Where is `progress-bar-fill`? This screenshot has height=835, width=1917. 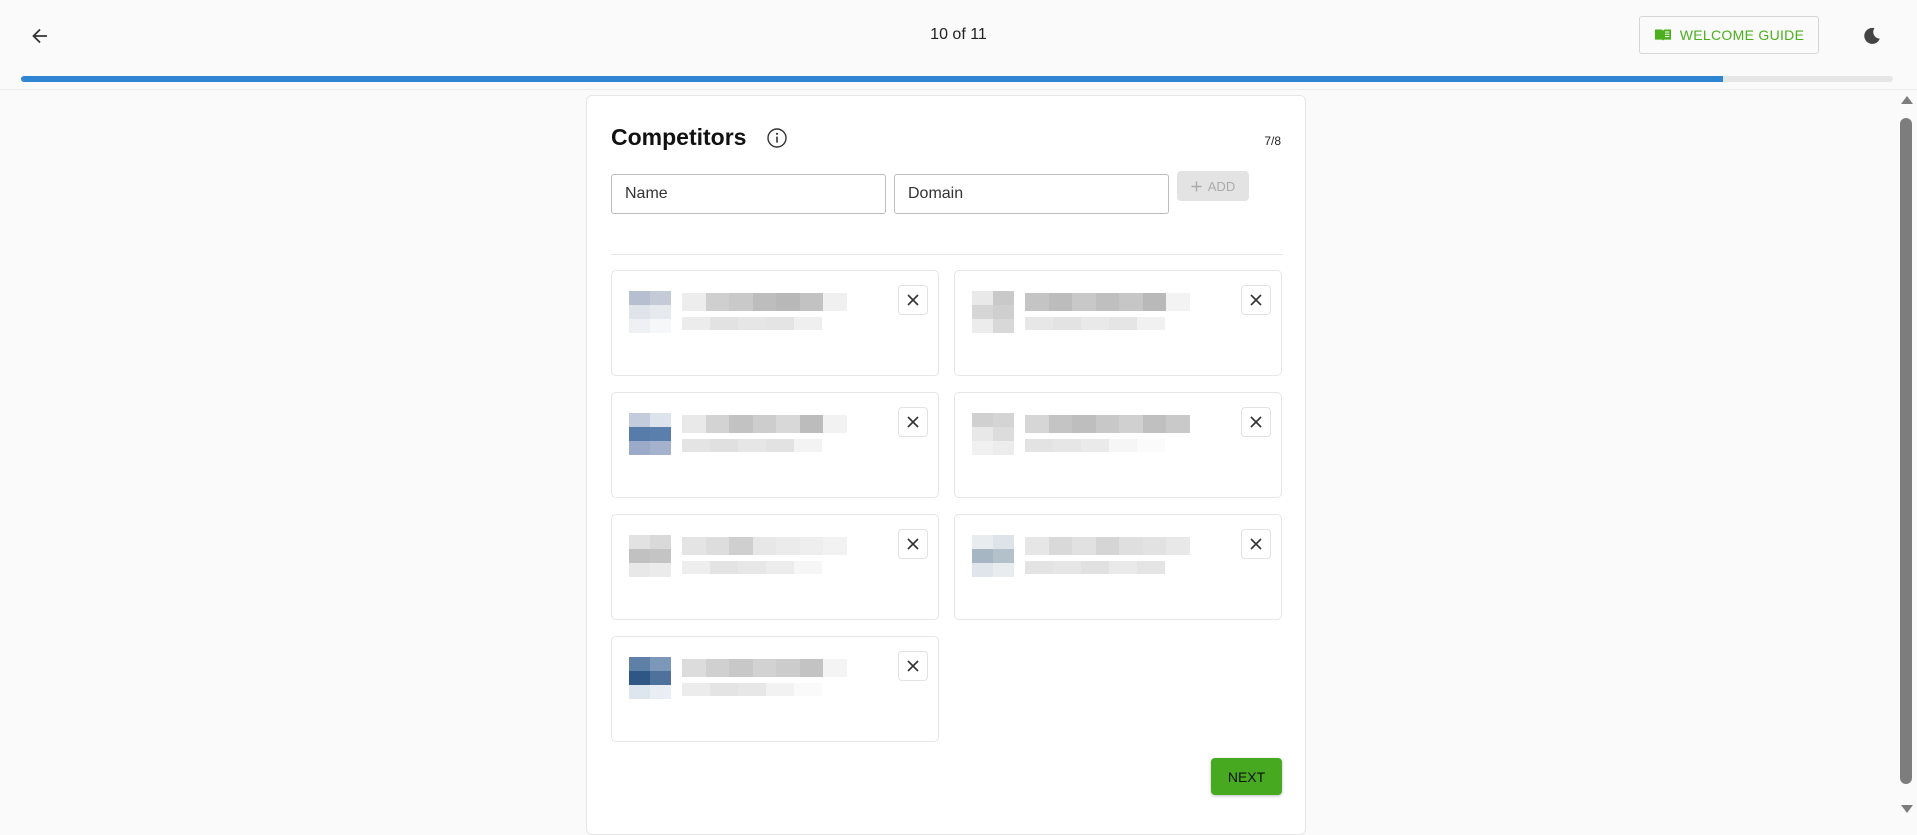 progress-bar-fill is located at coordinates (872, 79).